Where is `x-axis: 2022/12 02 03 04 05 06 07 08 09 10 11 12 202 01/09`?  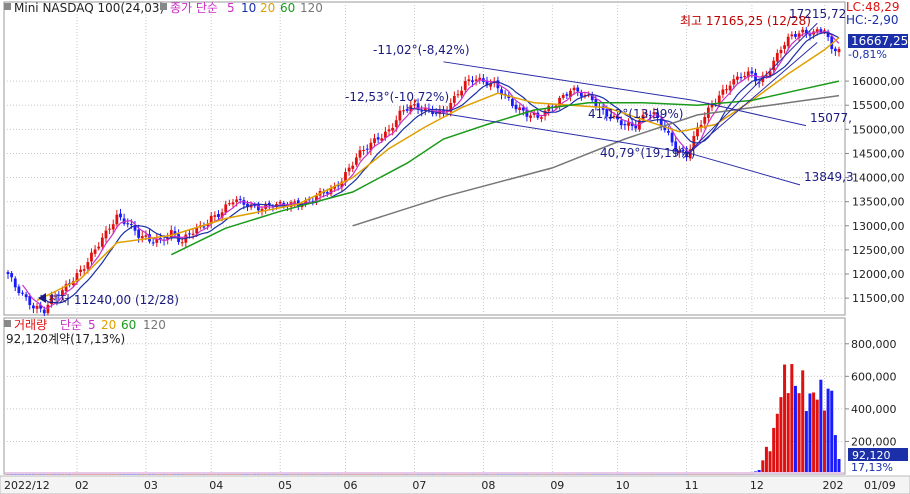 x-axis: 2022/12 02 03 04 05 06 07 08 09 10 11 12 202 01/09 is located at coordinates (455, 484).